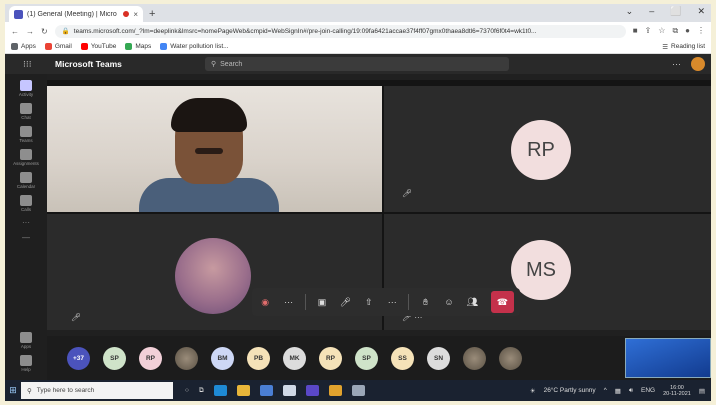 This screenshot has height=405, width=716. I want to click on reading-list-label: Reading list, so click(688, 46).